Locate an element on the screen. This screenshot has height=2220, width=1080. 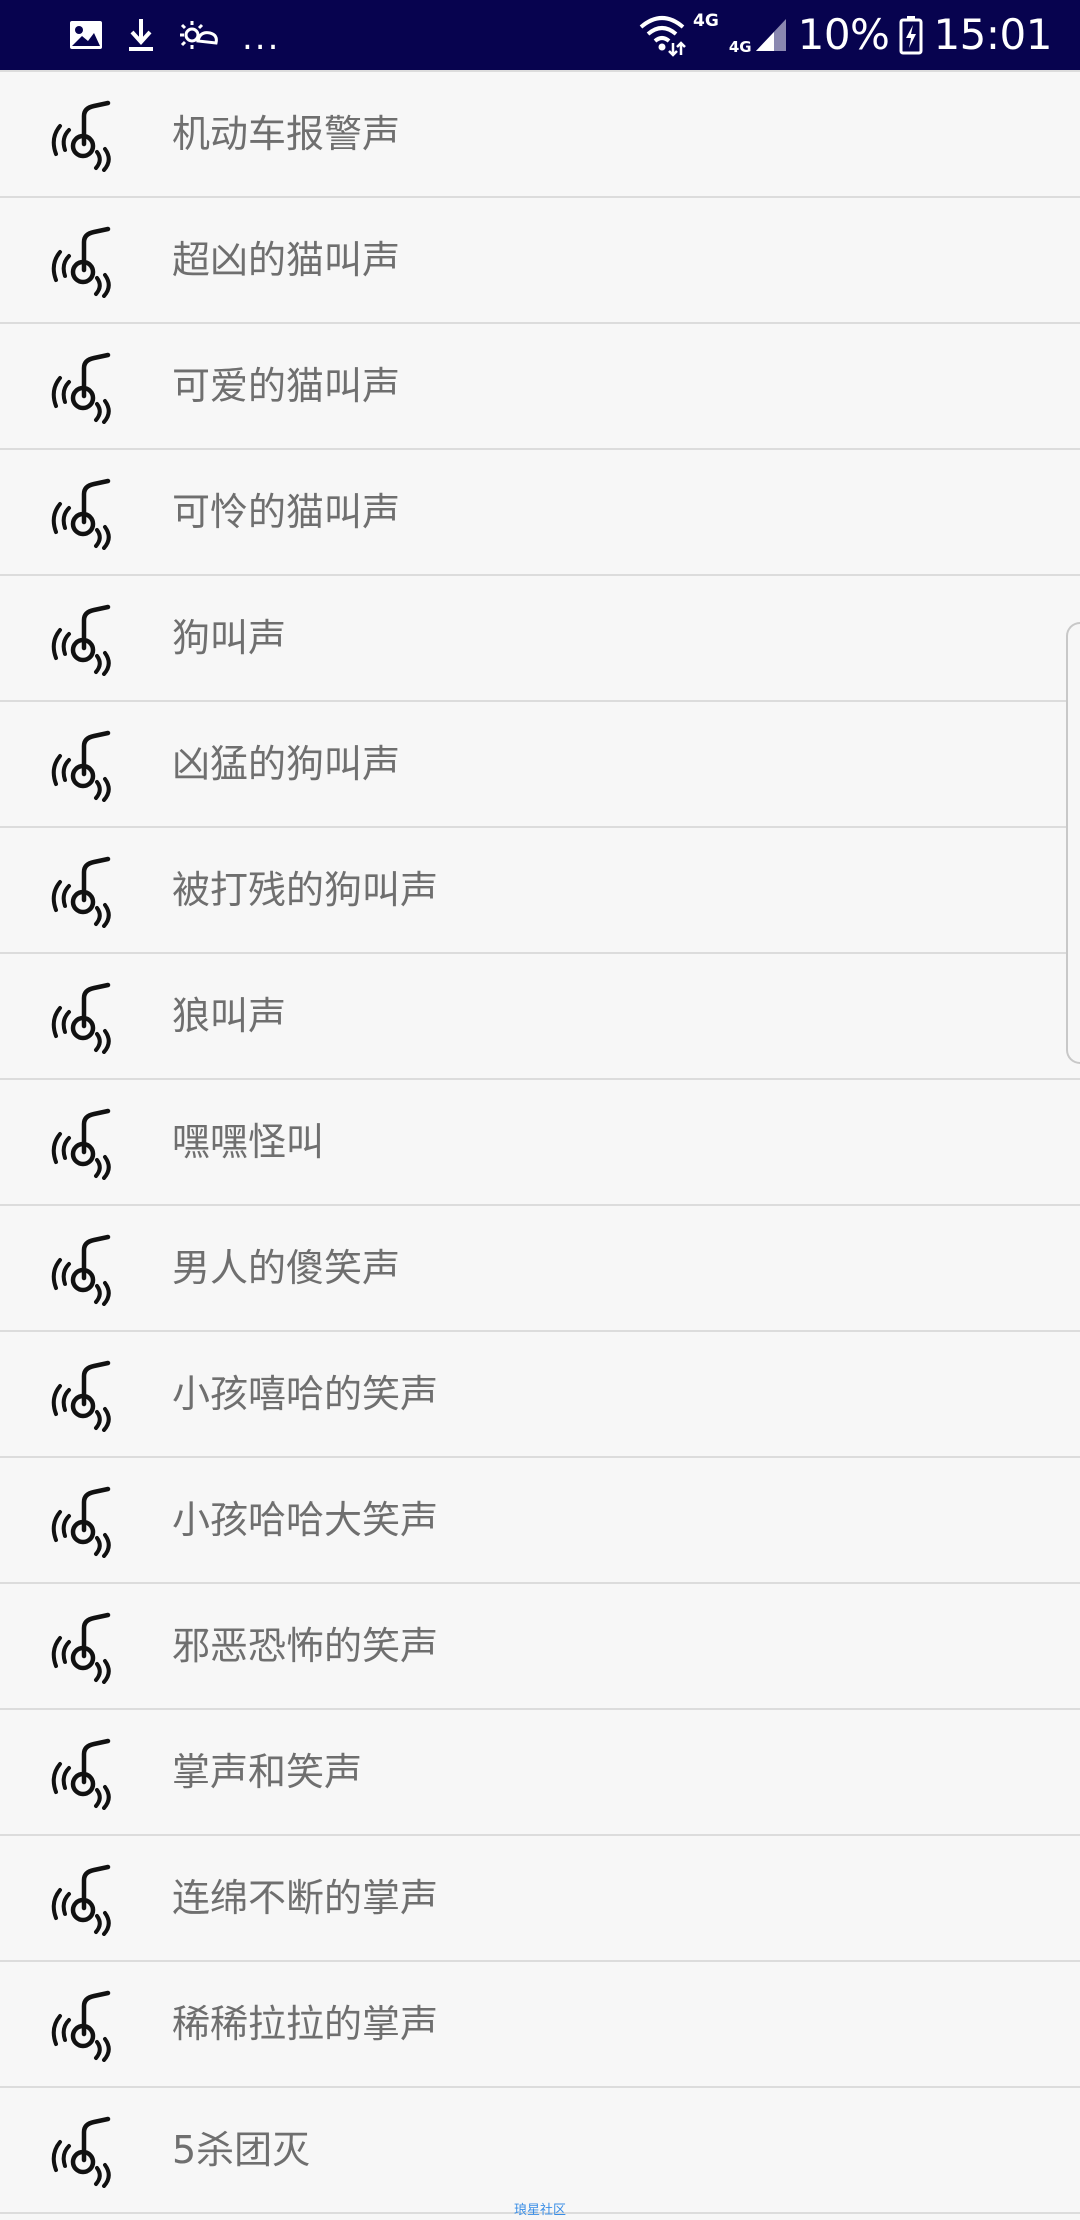
image-icon is located at coordinates (86, 35).